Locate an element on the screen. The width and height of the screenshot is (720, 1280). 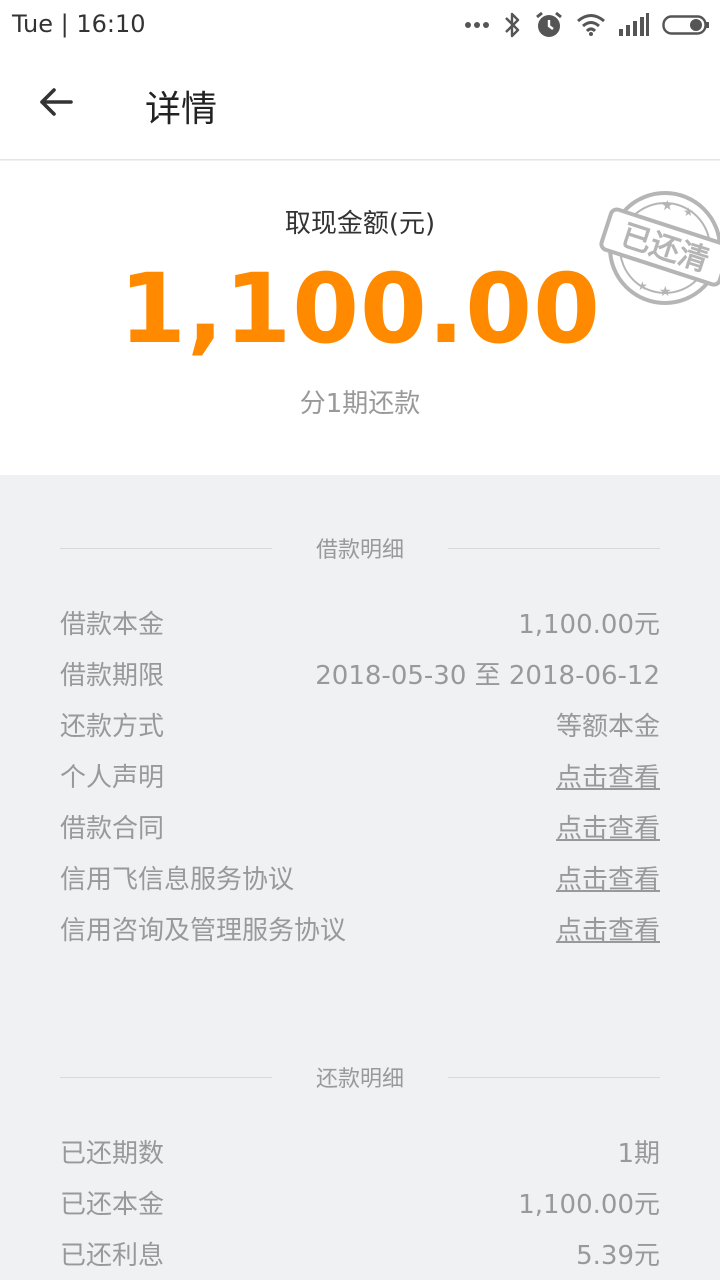
row-label: 信用飞信息服务协议 is located at coordinates (177, 880).